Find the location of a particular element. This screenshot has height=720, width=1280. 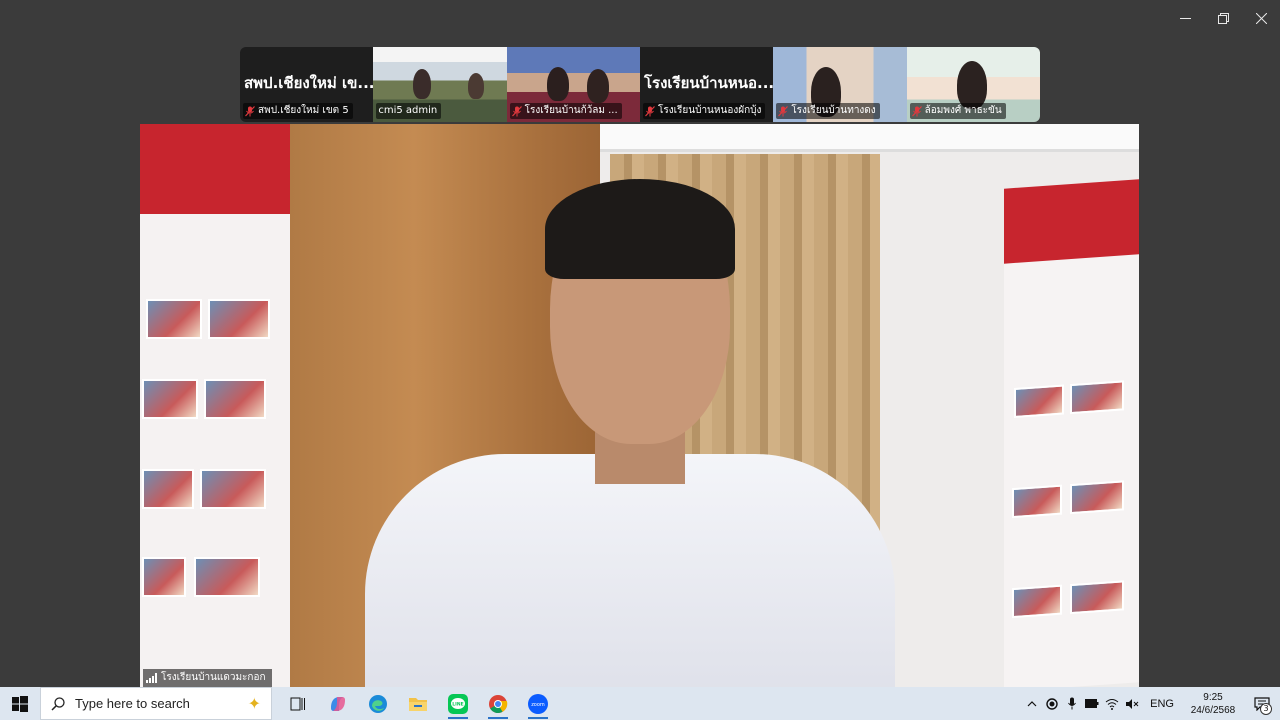

system-tray: ENG 9:25 24/6/2568 3 is located at coordinates (1151, 703).